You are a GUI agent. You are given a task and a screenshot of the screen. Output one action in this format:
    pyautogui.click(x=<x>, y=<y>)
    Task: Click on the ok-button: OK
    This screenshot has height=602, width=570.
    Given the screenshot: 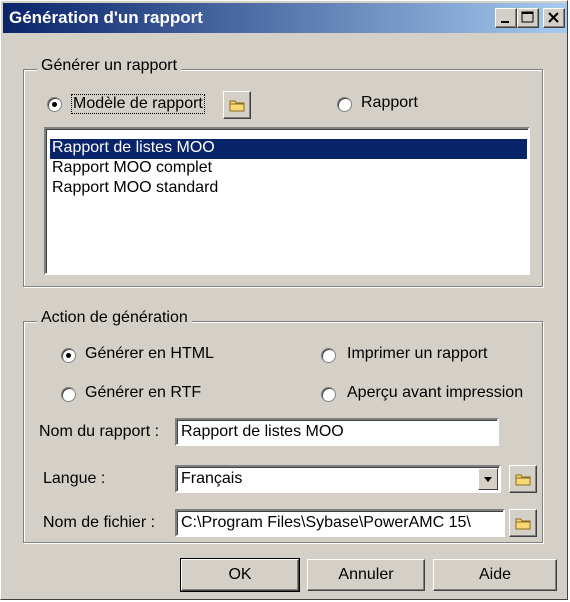 What is the action you would take?
    pyautogui.click(x=240, y=575)
    